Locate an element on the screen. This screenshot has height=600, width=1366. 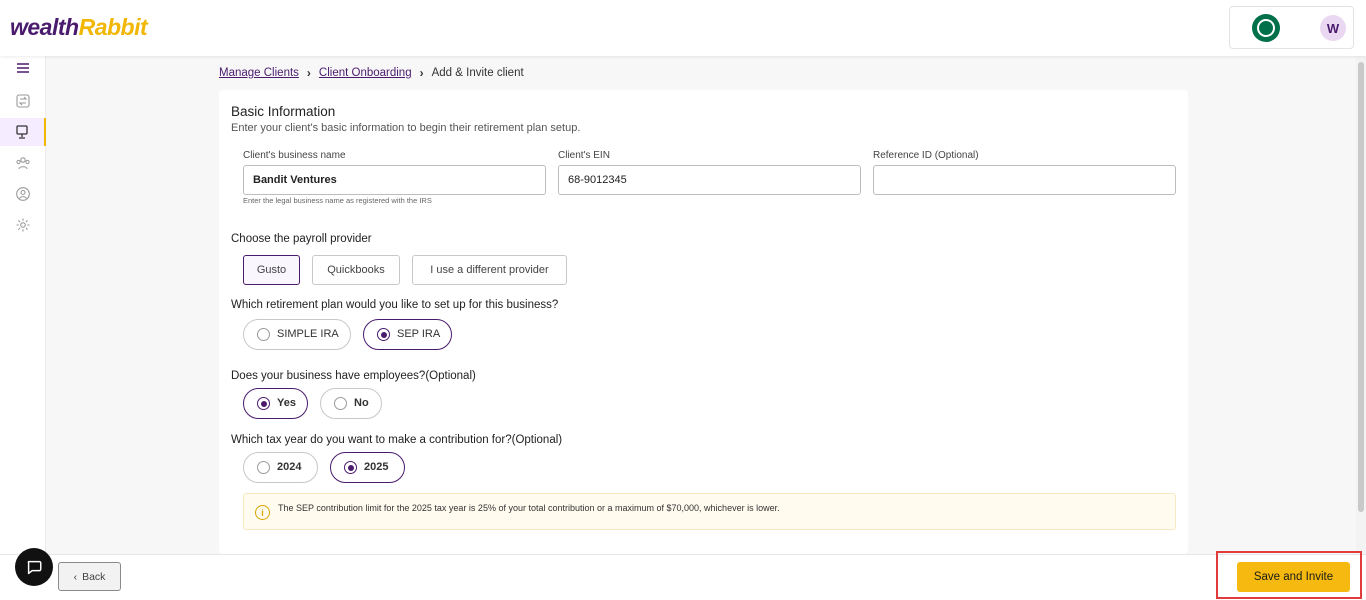
starbucks-logo-icon is located at coordinates (1266, 28).